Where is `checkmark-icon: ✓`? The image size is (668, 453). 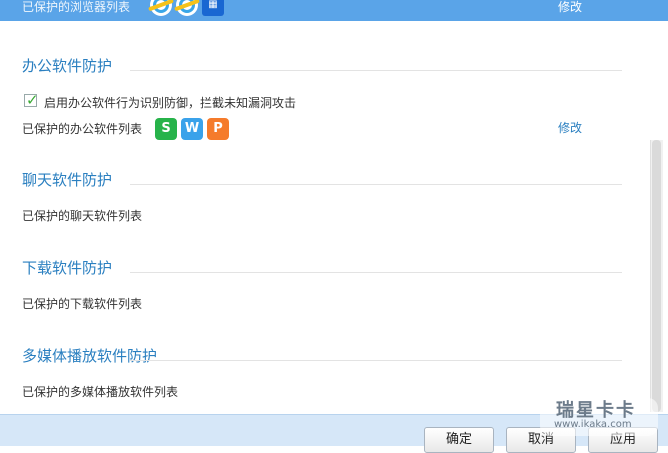 checkmark-icon: ✓ is located at coordinates (32, 100).